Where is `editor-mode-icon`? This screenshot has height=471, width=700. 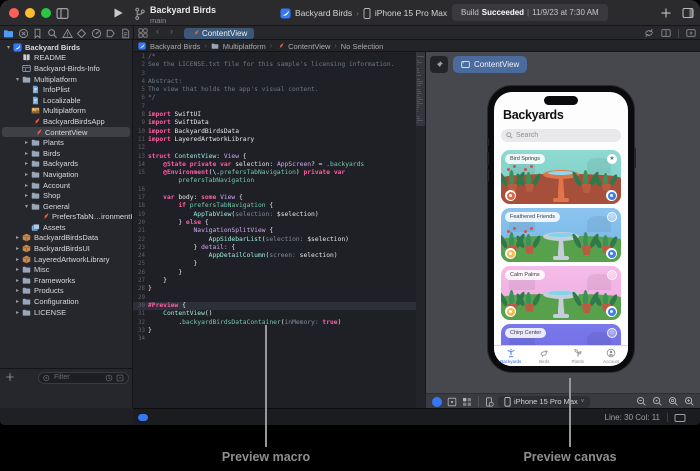
editor-mode-icon is located at coordinates (680, 418).